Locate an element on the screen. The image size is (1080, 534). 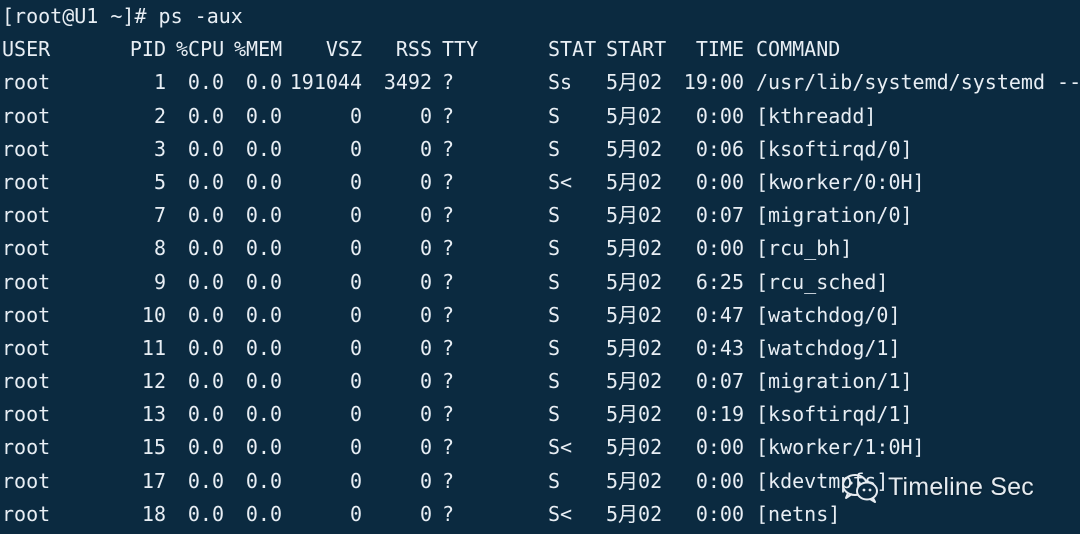
cell-pid: 7 is located at coordinates (159, 215).